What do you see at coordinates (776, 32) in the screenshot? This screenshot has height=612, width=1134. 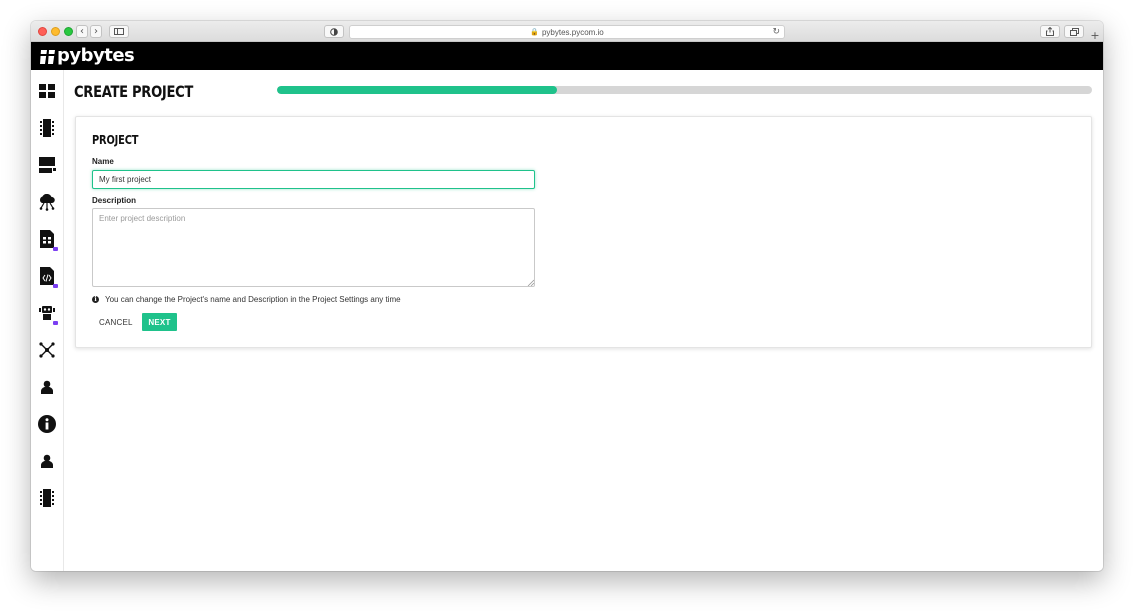 I see `reload-icon: ↻` at bounding box center [776, 32].